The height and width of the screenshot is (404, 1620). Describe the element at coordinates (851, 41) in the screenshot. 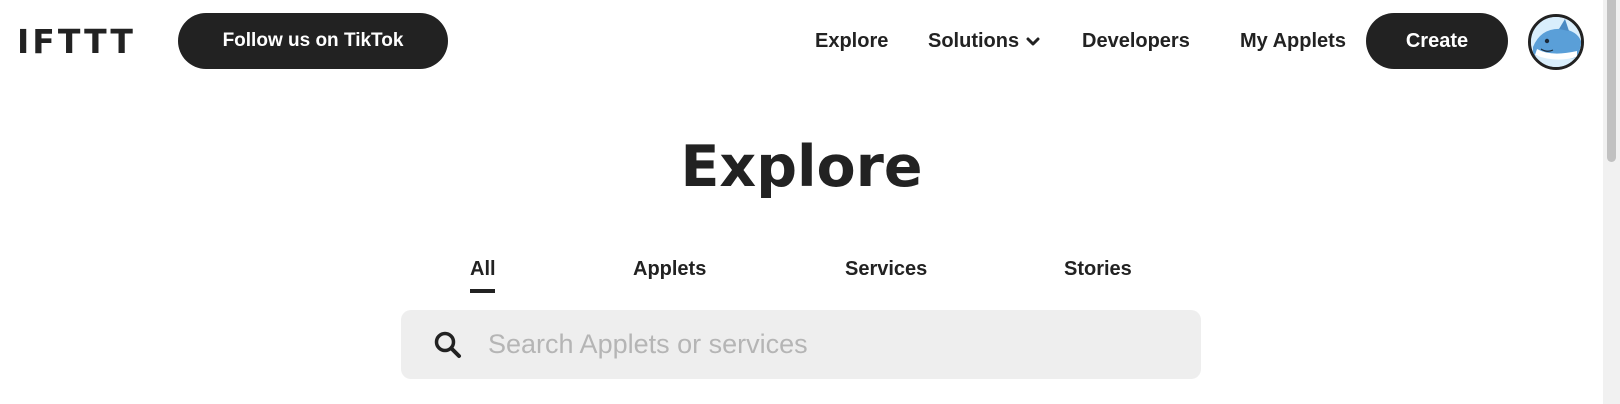

I see `nav-explore: Explore` at that location.